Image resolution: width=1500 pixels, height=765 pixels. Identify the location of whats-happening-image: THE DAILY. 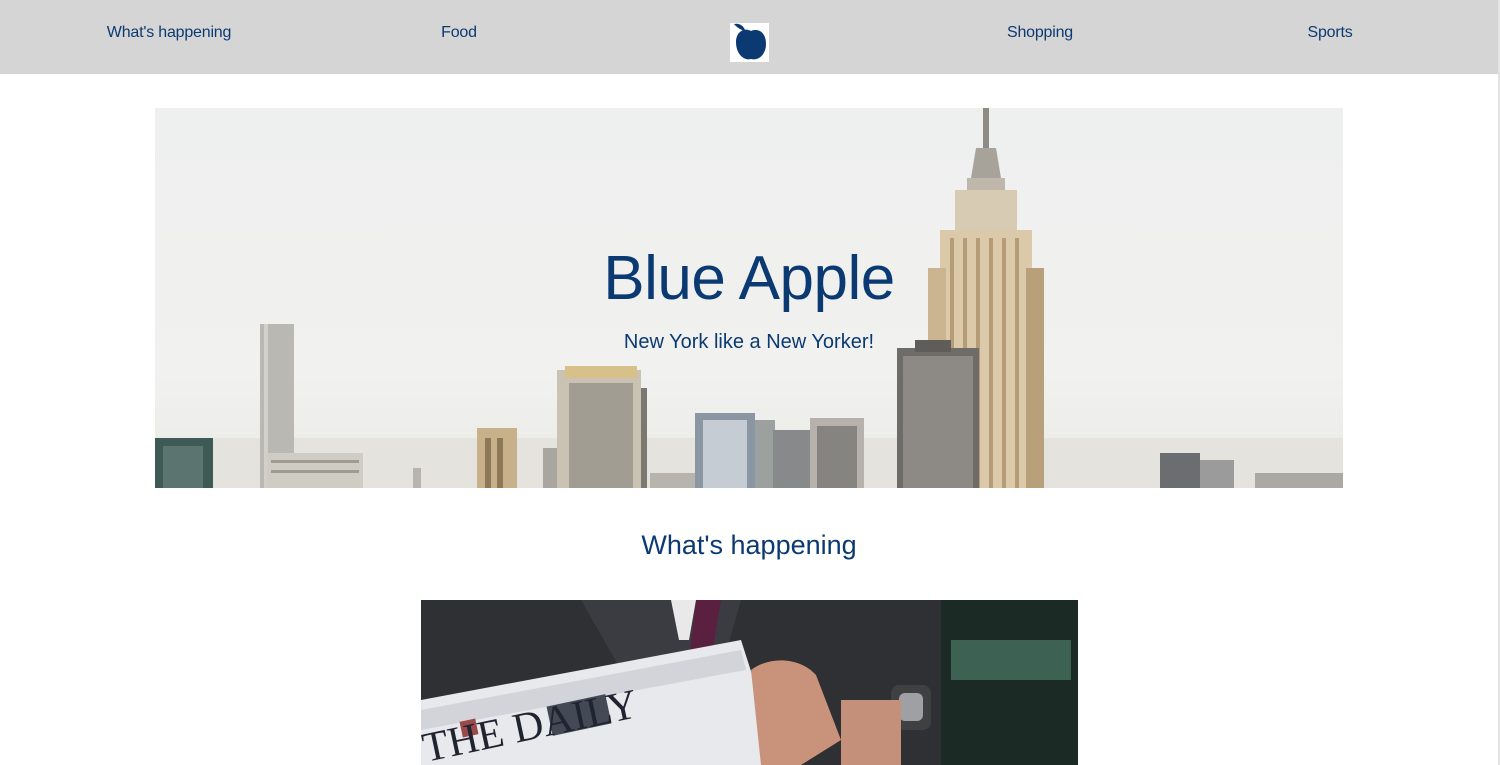
(749, 682).